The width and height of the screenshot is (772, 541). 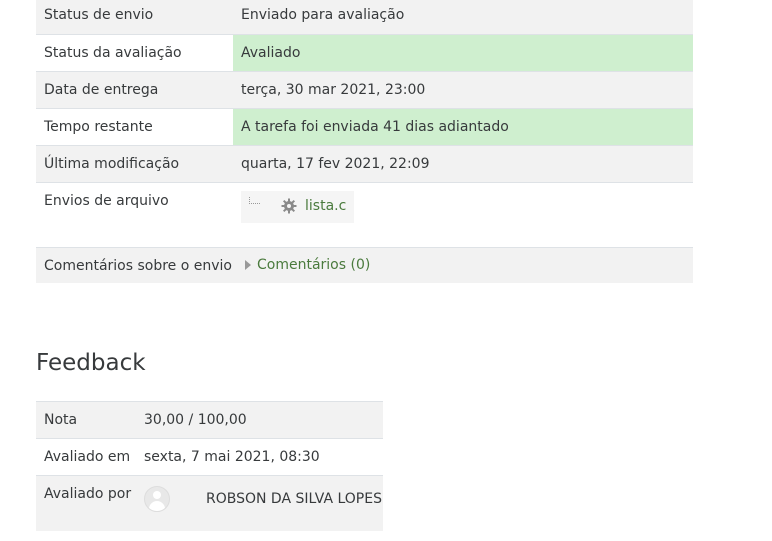 I want to click on grader-name: ROBSON DA SILVA LOPES, so click(x=294, y=499).